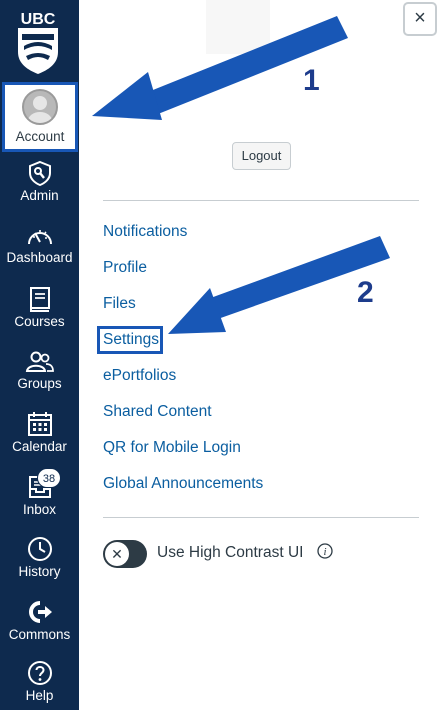 The height and width of the screenshot is (710, 442). What do you see at coordinates (117, 554) in the screenshot?
I see `toggle-off-icon: ✕` at bounding box center [117, 554].